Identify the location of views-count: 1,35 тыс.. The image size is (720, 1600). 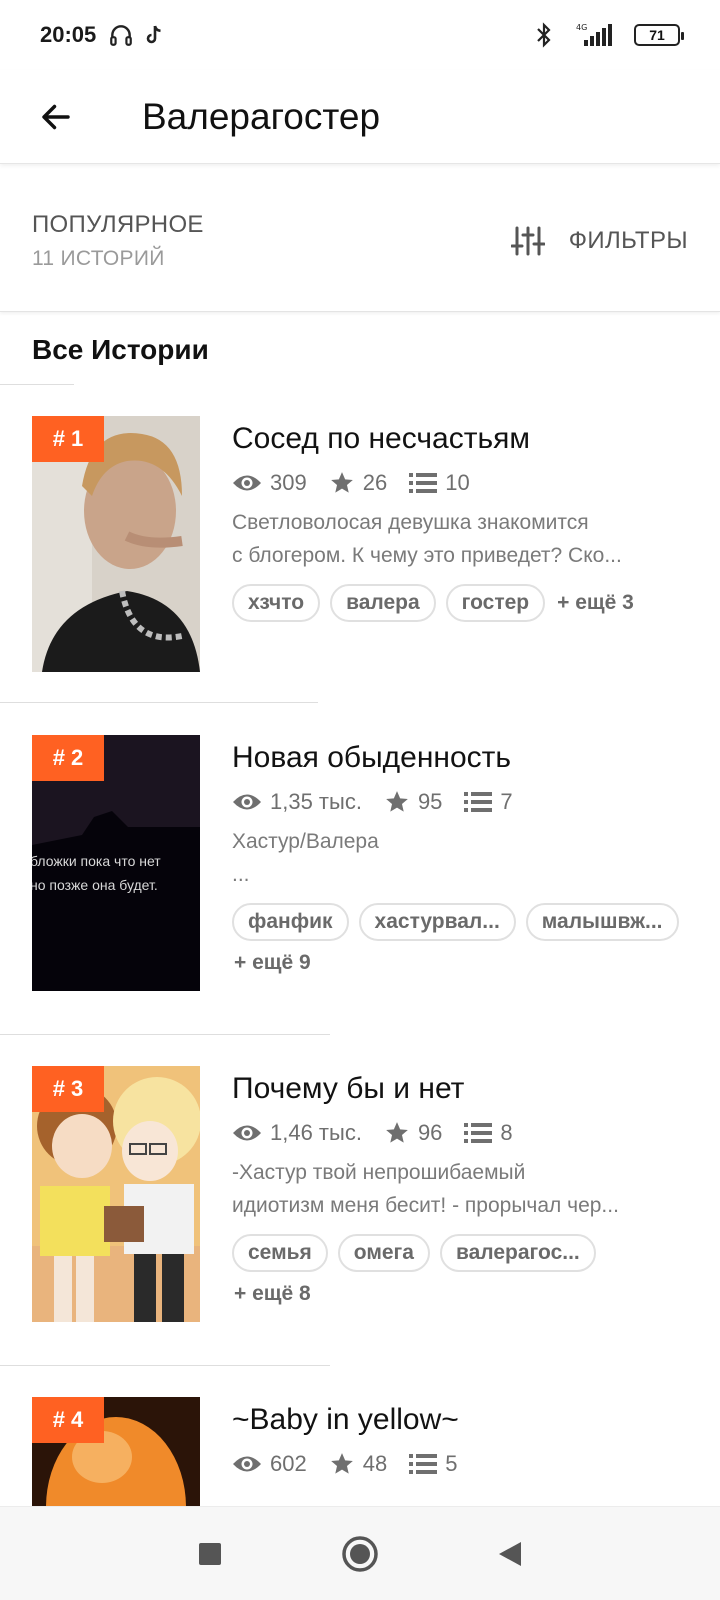
(316, 801).